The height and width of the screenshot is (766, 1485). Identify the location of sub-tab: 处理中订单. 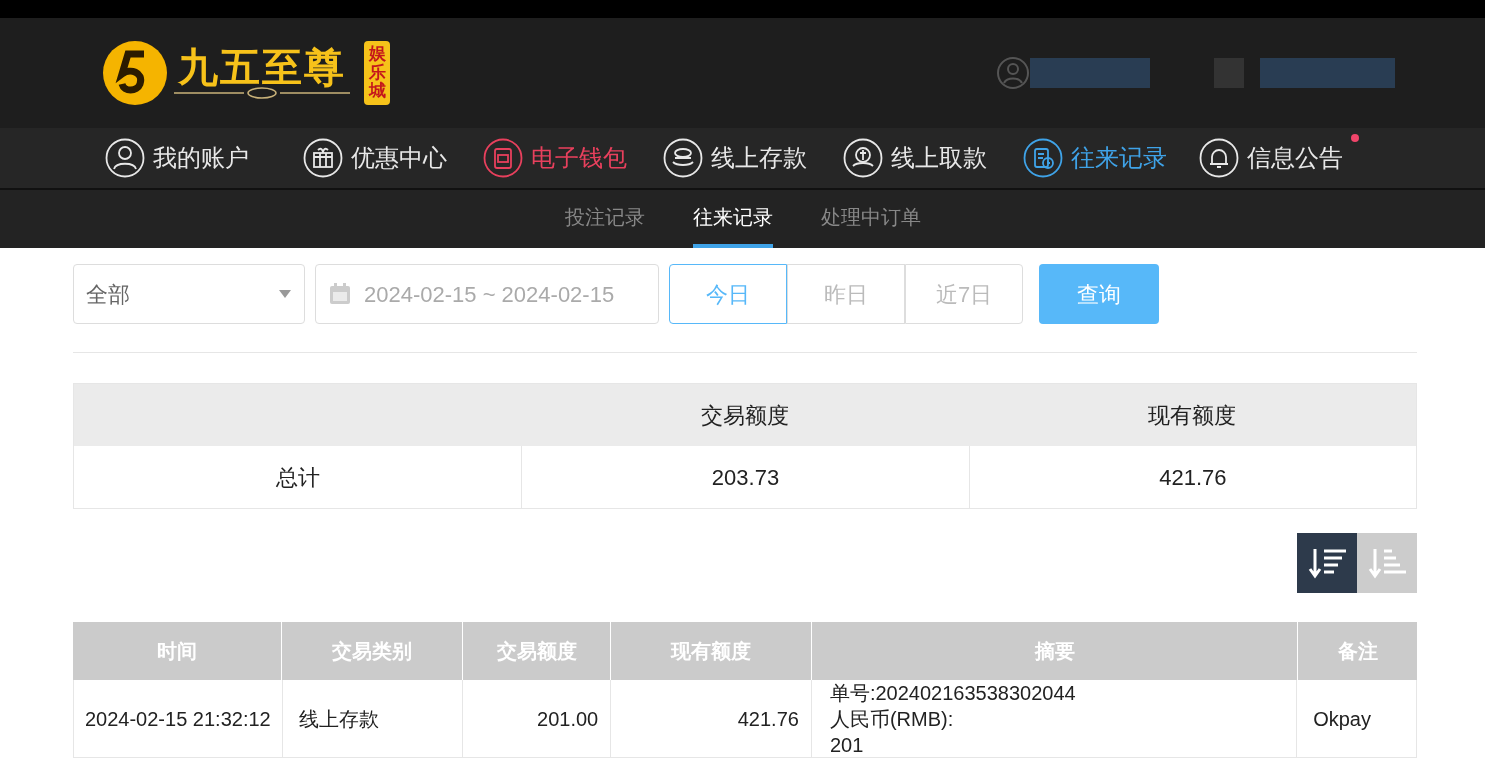
(870, 219).